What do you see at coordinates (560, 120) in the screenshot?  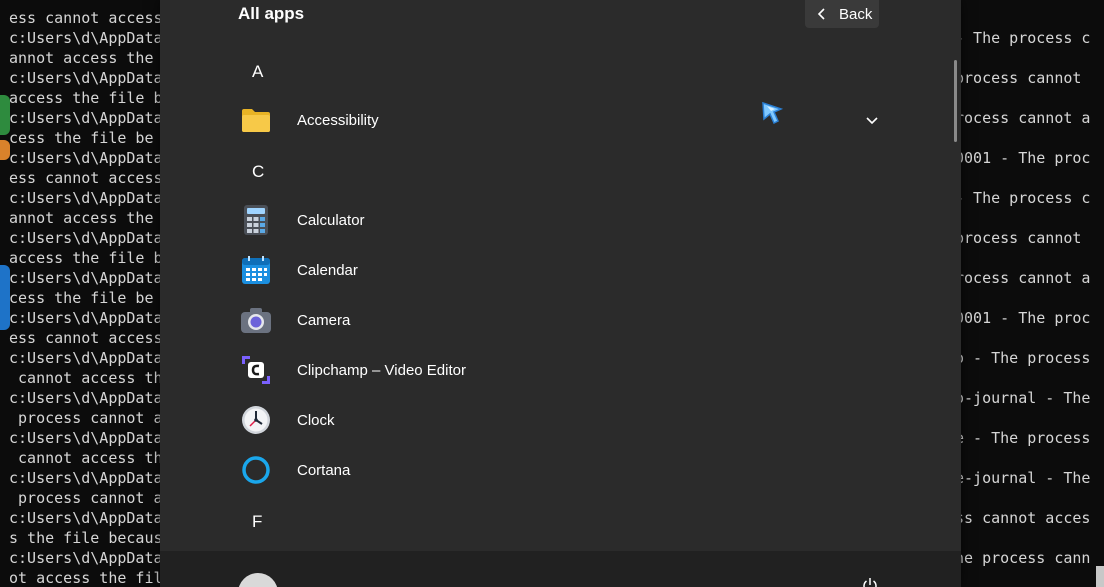 I see `app-item-accessibility: Accessibility` at bounding box center [560, 120].